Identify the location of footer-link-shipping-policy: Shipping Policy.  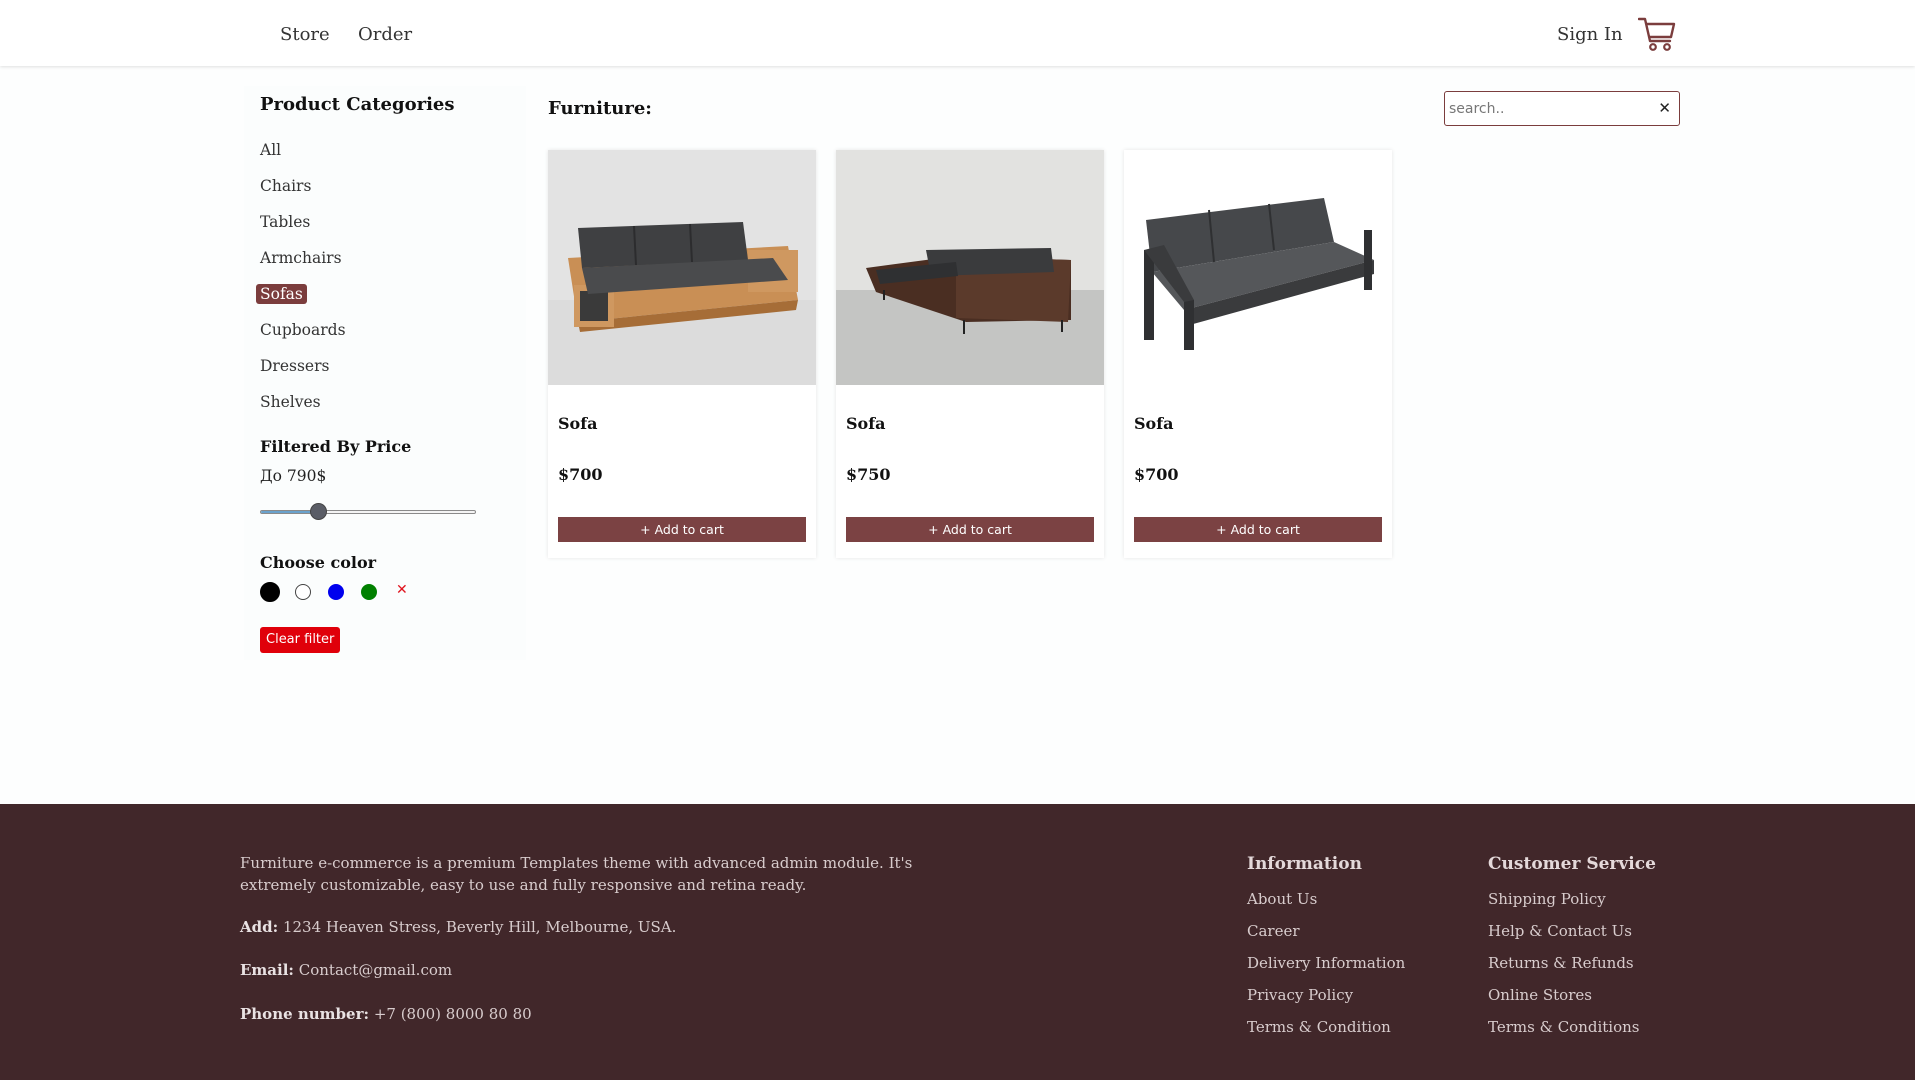
(1547, 899).